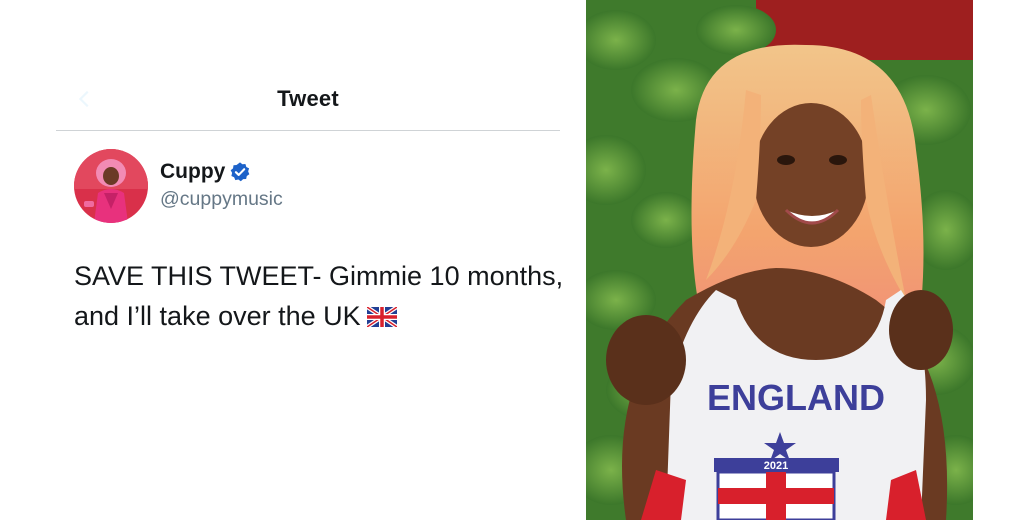  Describe the element at coordinates (776, 466) in the screenshot. I see `shirt-year: 2021` at that location.